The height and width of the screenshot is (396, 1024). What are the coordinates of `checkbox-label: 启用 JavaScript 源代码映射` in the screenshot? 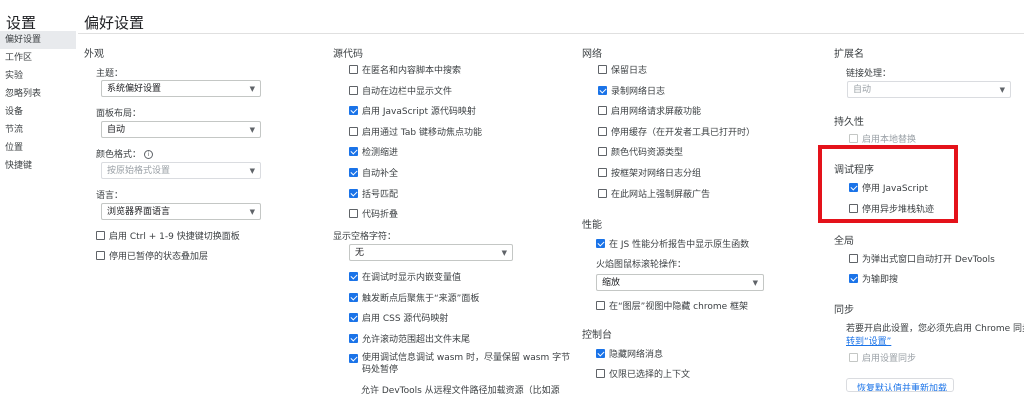 It's located at (419, 112).